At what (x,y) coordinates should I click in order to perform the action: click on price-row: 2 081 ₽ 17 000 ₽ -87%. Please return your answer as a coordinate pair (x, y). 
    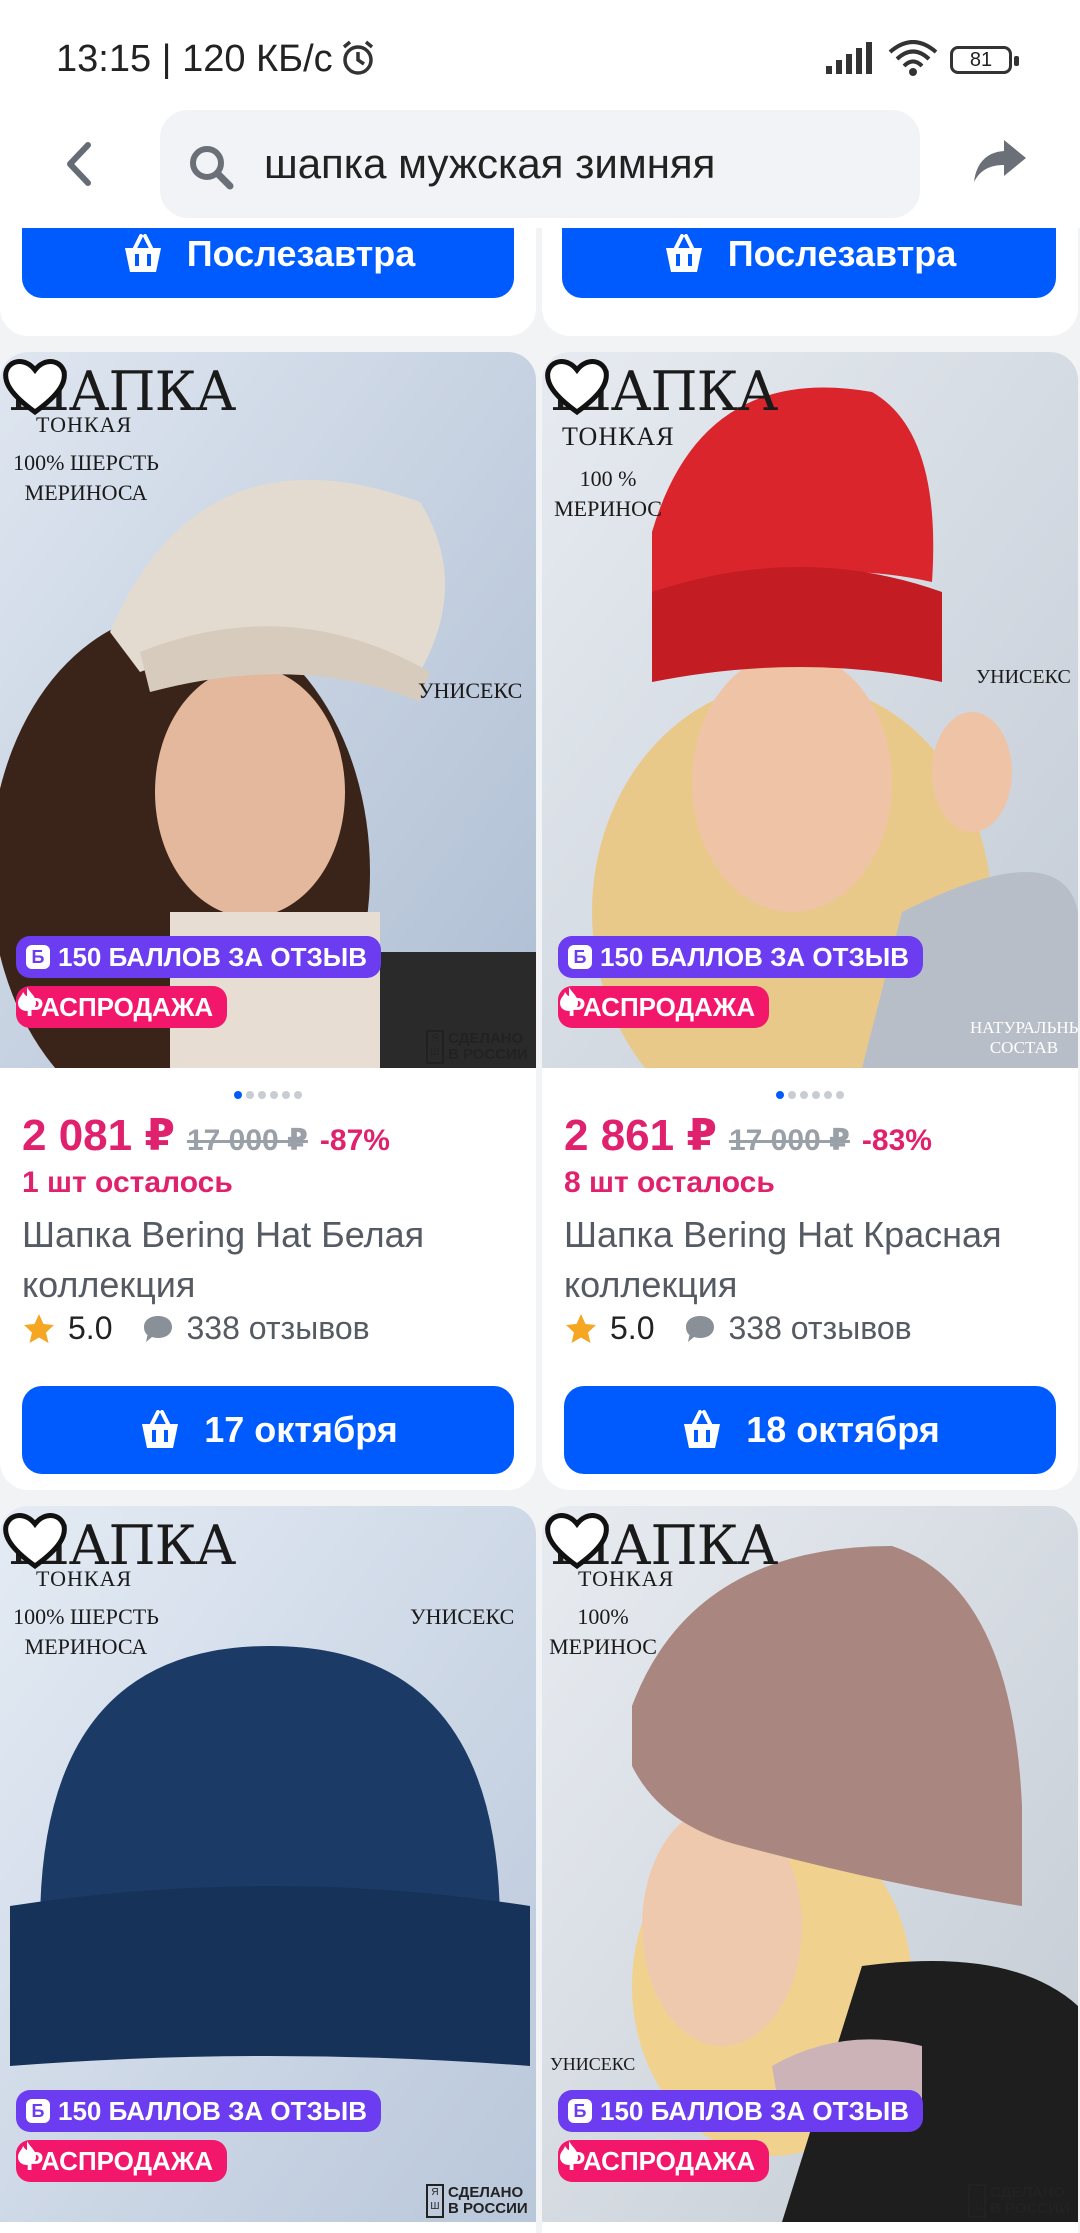
    Looking at the image, I should click on (206, 1135).